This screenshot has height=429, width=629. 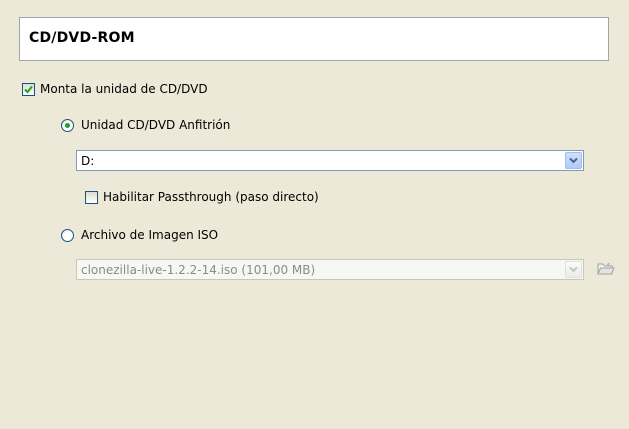 I want to click on host-drive-dropdown-button, so click(x=573, y=160).